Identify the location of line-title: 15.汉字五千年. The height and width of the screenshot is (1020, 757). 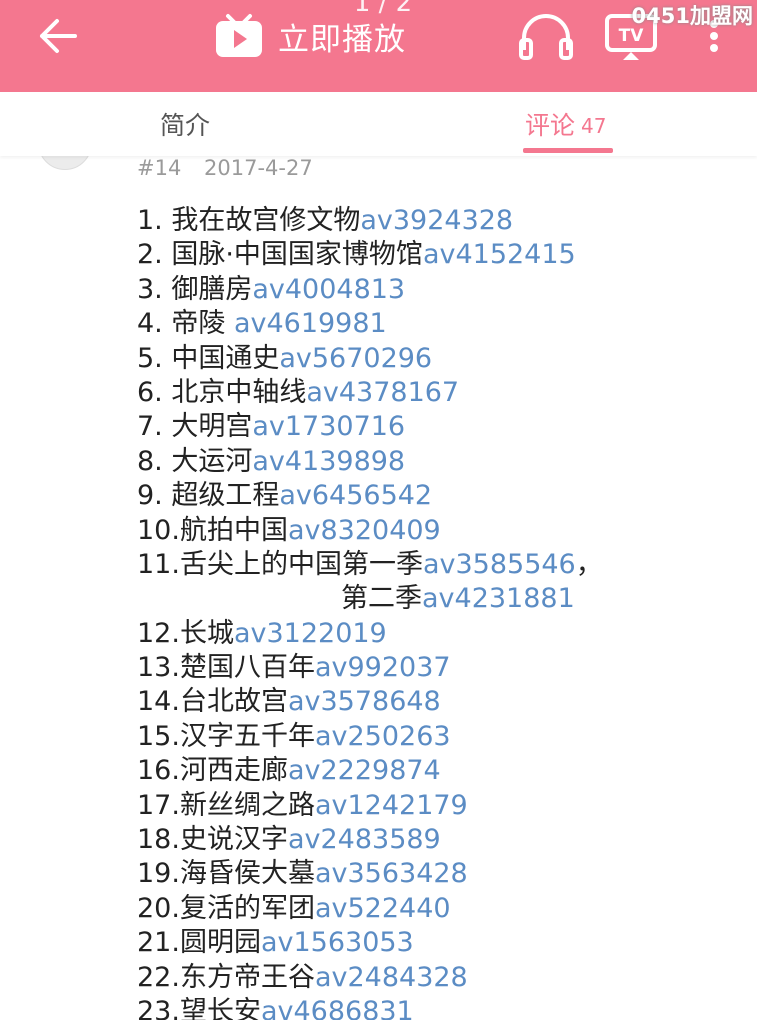
(226, 736).